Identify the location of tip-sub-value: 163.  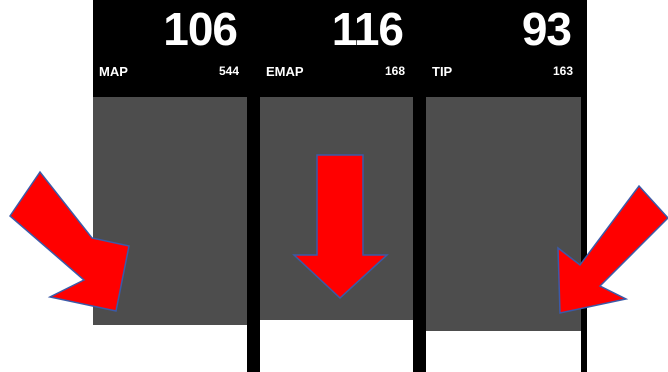
(562, 71).